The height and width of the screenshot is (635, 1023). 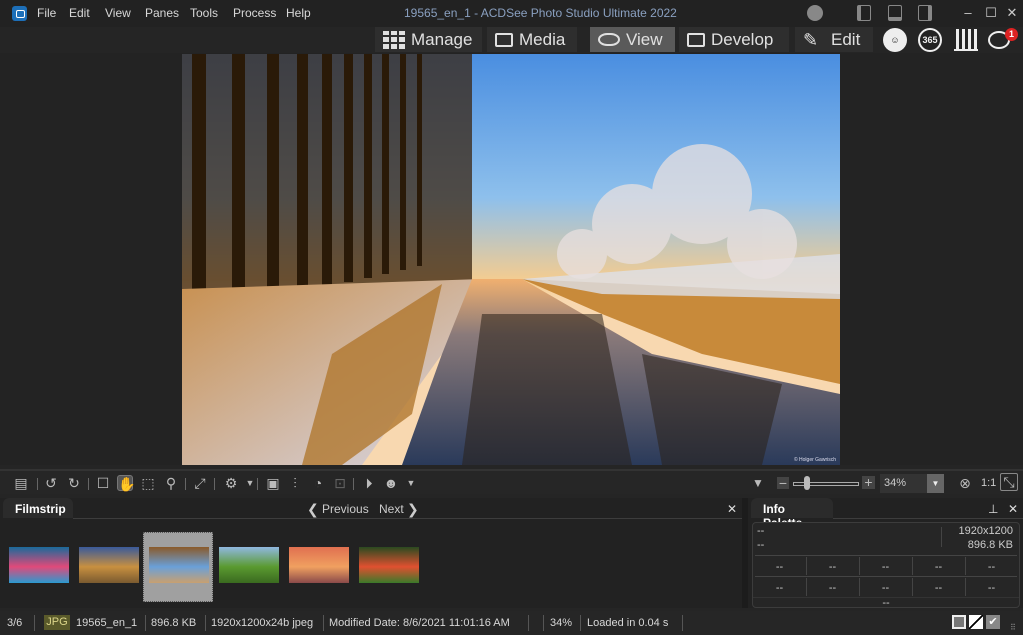 What do you see at coordinates (1013, 627) in the screenshot?
I see `resize-grip-icon: ⠿` at bounding box center [1013, 627].